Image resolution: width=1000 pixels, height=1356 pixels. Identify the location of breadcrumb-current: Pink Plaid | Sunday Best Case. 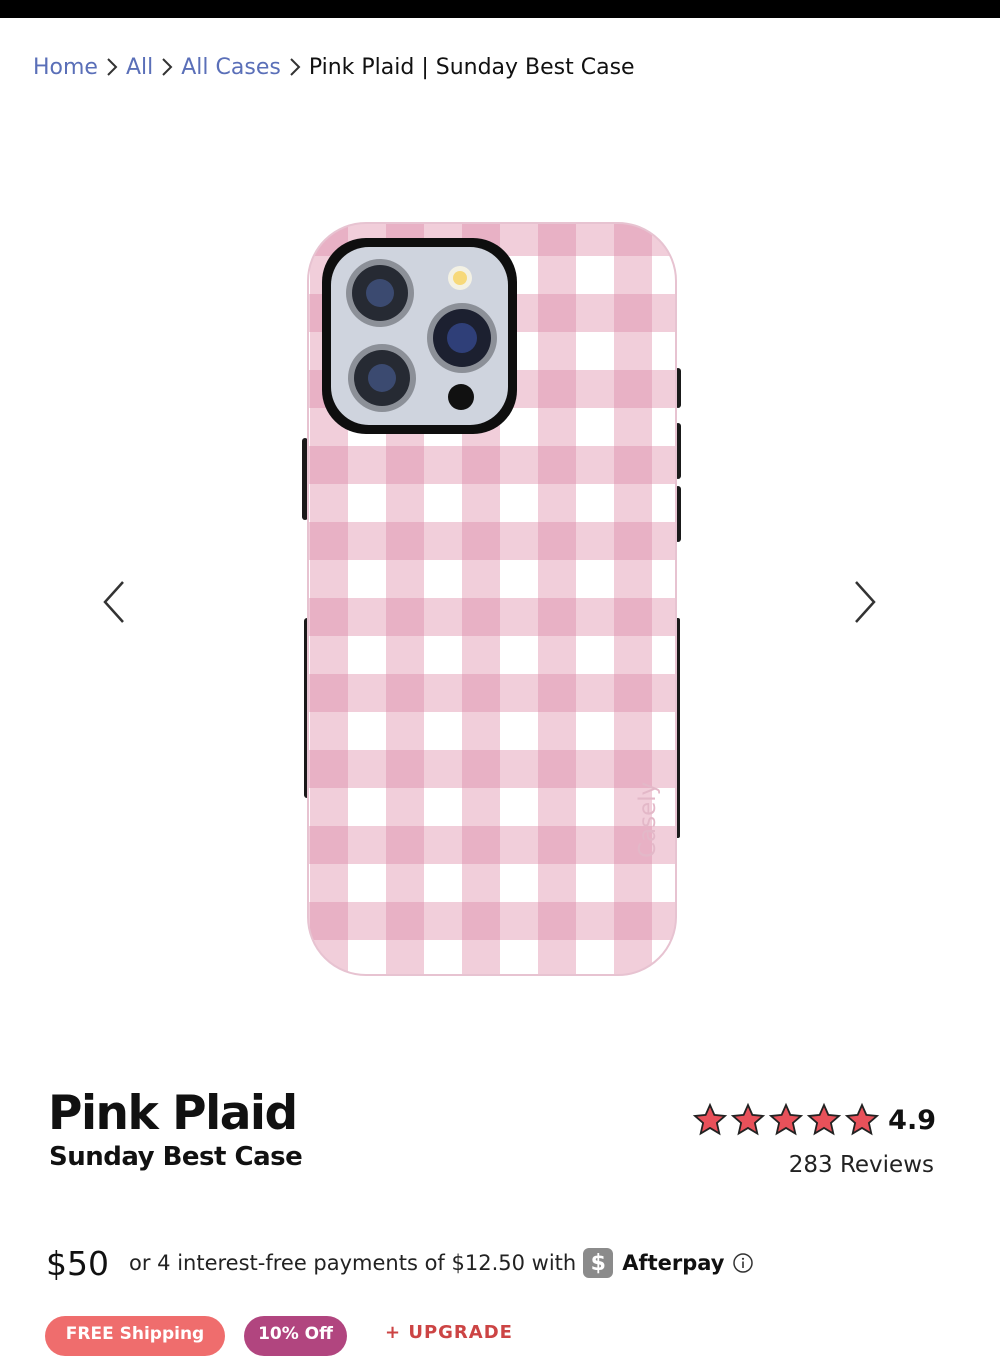
(471, 67).